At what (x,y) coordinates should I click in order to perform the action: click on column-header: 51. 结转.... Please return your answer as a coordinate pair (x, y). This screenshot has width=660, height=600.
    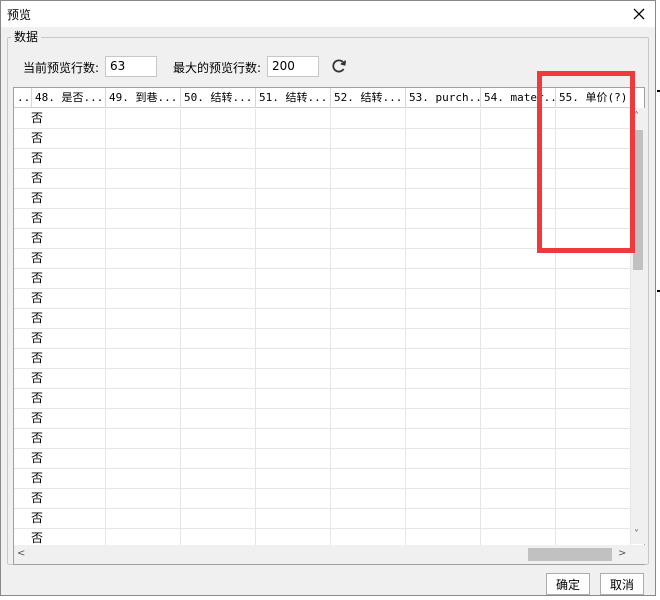
    Looking at the image, I should click on (293, 98).